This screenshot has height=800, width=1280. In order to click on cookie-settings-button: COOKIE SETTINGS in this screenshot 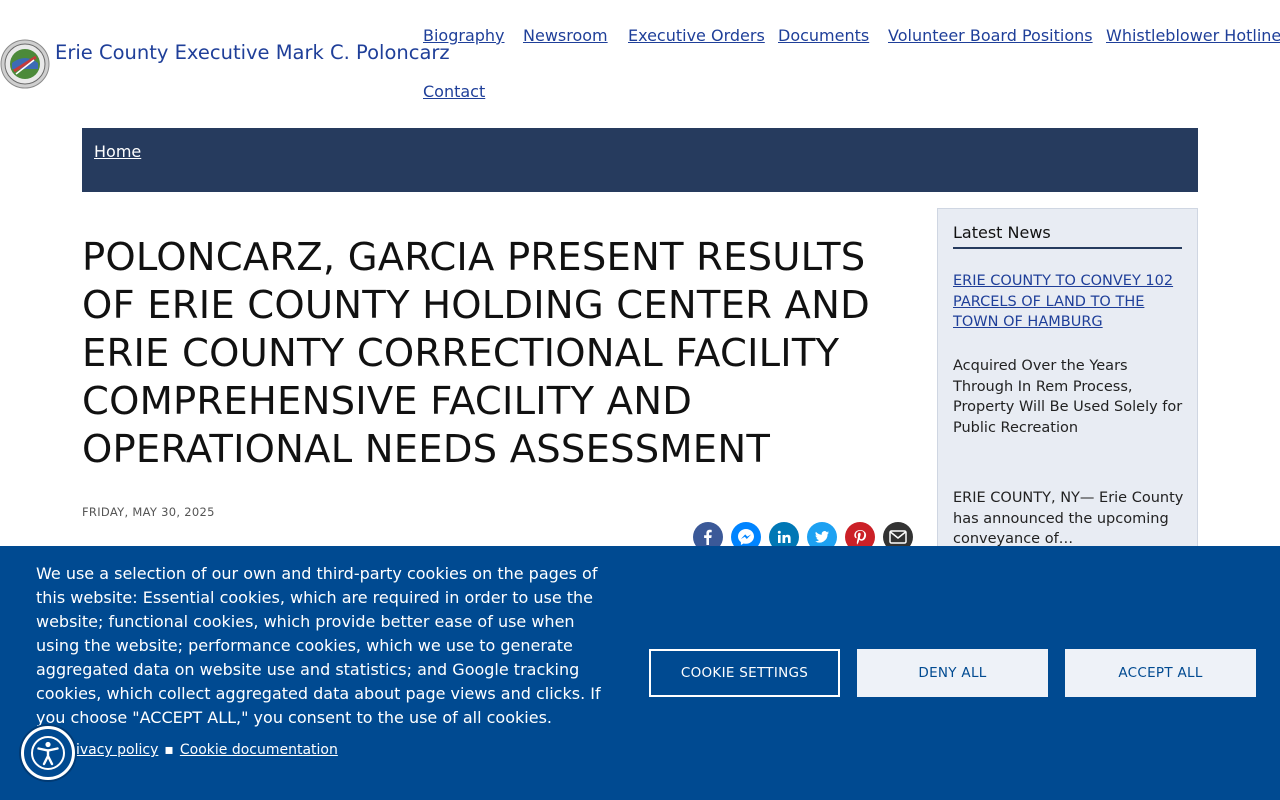, I will do `click(744, 673)`.